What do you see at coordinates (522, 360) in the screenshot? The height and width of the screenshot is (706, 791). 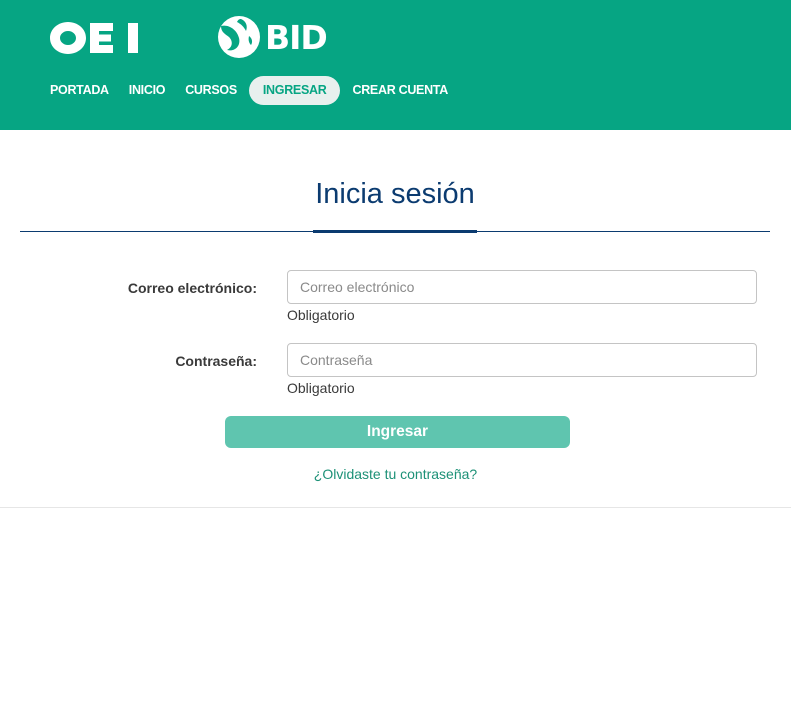 I see `password-field` at bounding box center [522, 360].